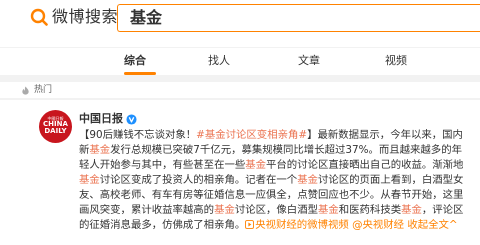  Describe the element at coordinates (140, 73) in the screenshot. I see `active-tab-indicator` at that location.